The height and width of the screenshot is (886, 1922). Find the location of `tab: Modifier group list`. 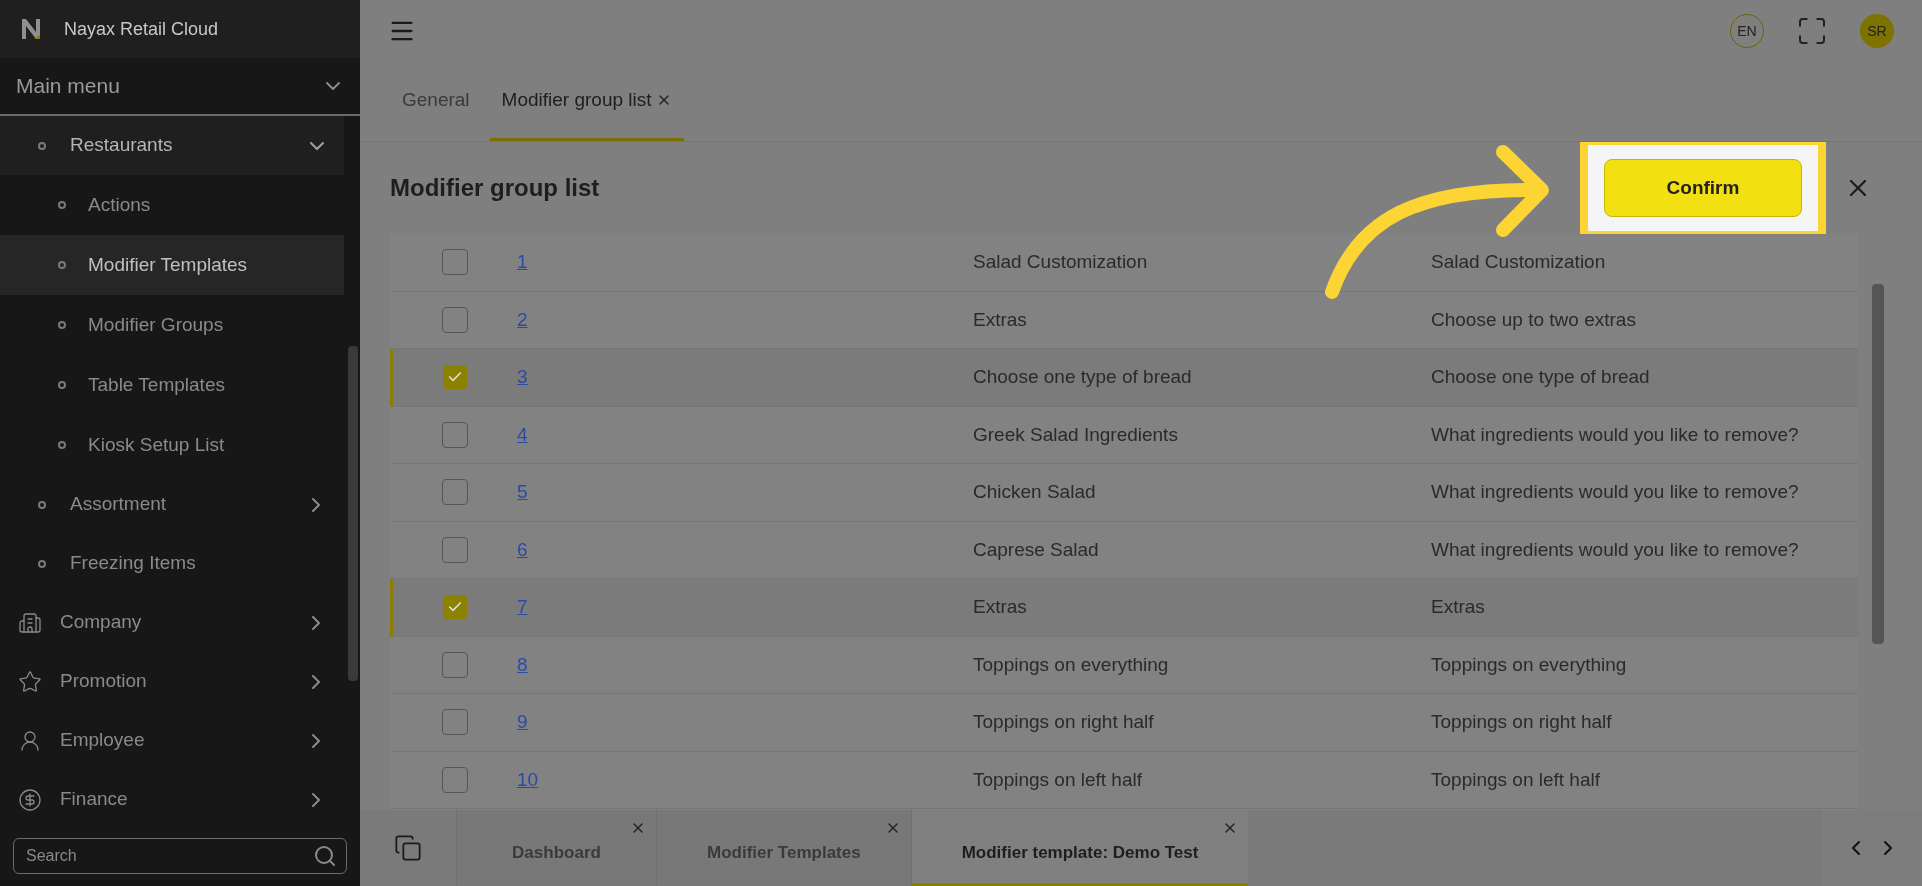

tab: Modifier group list is located at coordinates (586, 101).